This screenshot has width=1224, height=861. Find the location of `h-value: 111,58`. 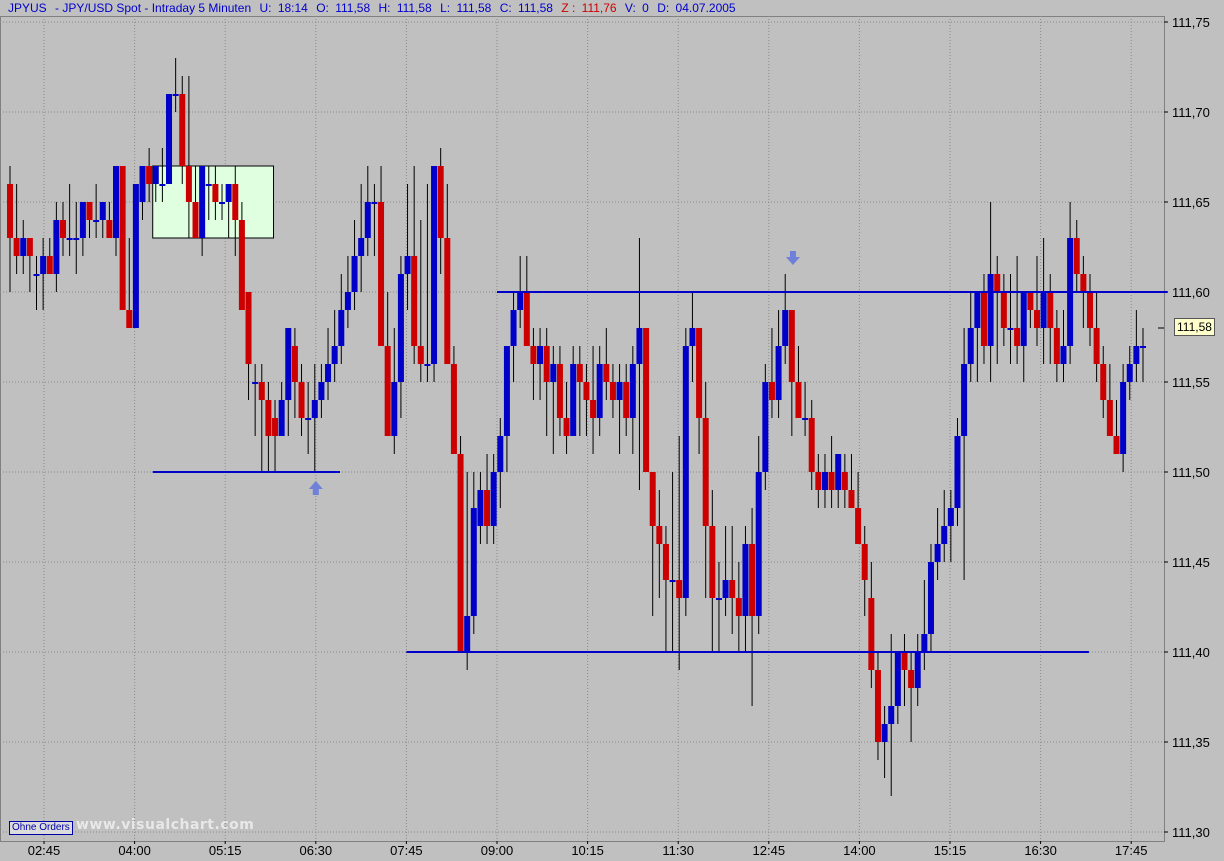

h-value: 111,58 is located at coordinates (414, 8).